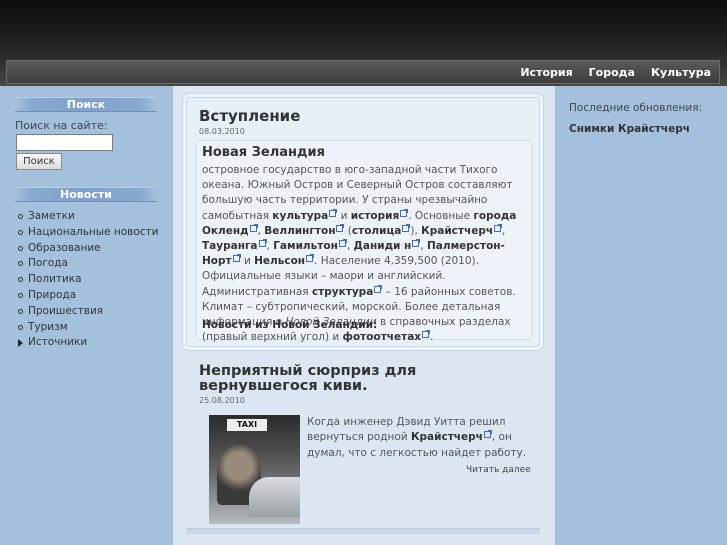  I want to click on news-item-education: Образование, so click(87, 249).